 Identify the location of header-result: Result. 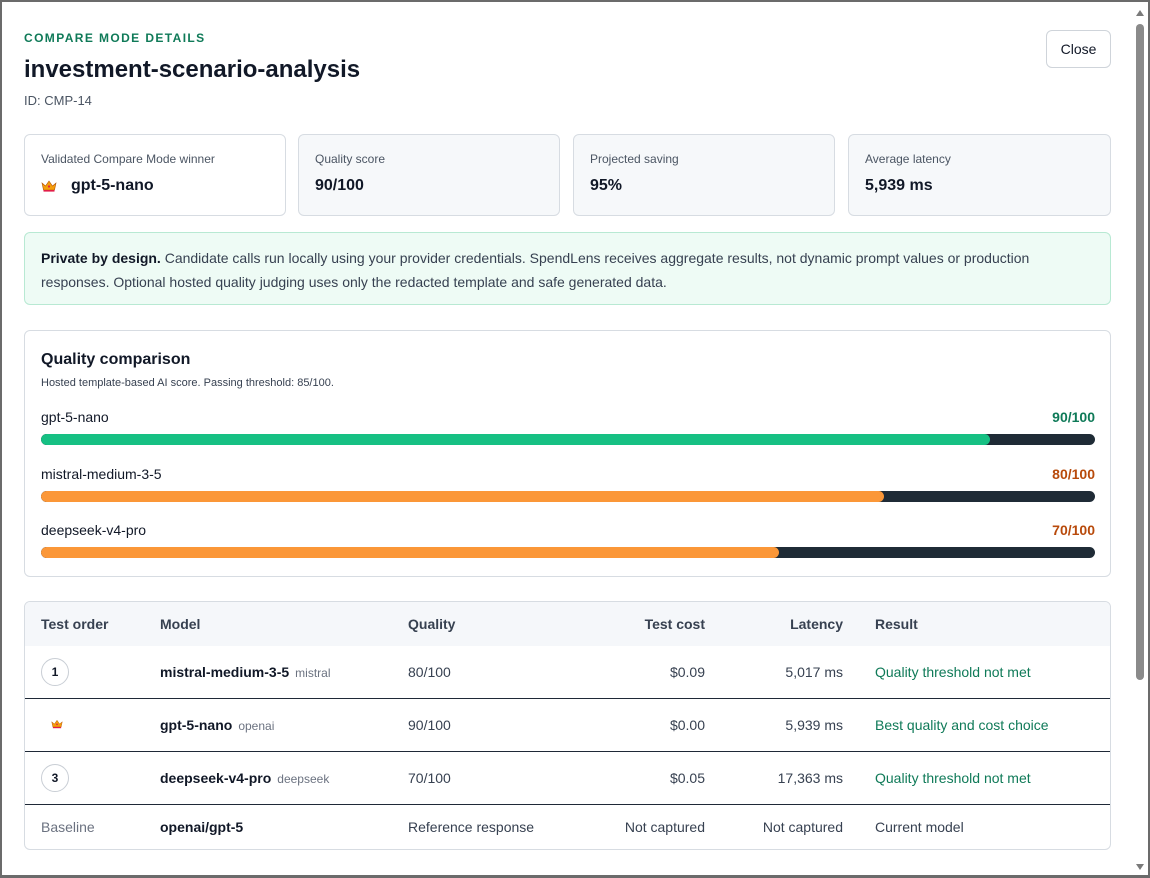
(896, 624).